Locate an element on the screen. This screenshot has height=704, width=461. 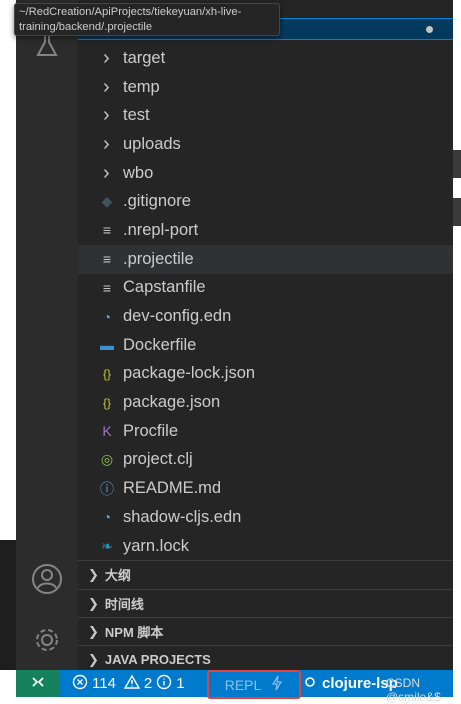
info-count: 1 is located at coordinates (180, 683).